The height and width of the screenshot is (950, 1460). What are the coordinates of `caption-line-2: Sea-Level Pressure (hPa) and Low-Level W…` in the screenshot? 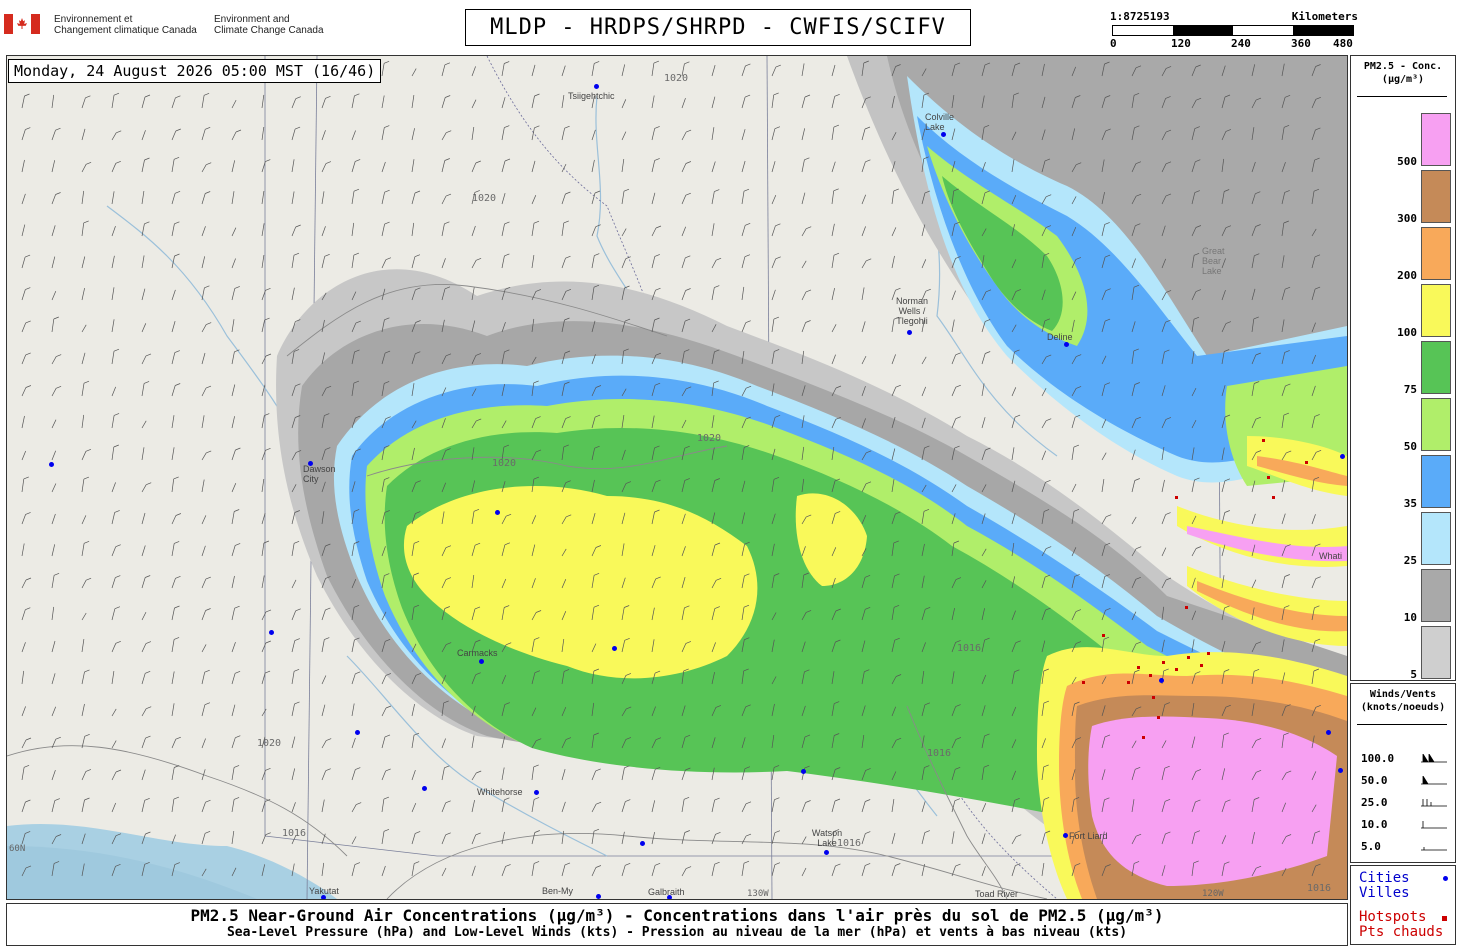 It's located at (677, 932).